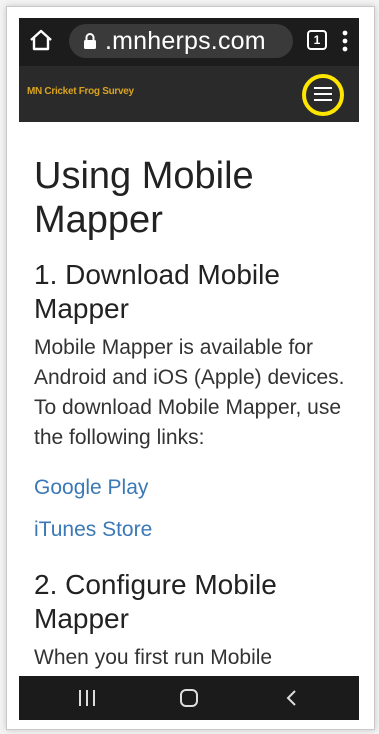 This screenshot has width=379, height=734. I want to click on browser-toolbar: .mnherps.com 1, so click(189, 42).